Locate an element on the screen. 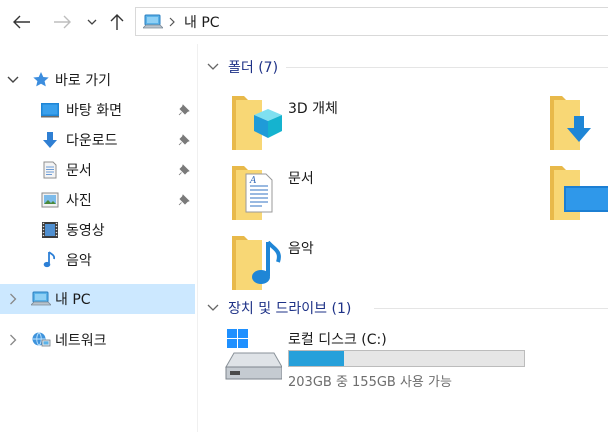  music-icon is located at coordinates (50, 260).